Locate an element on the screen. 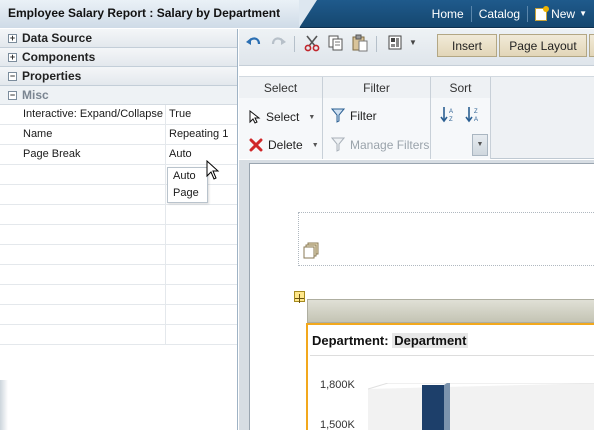 The image size is (594, 430). dropdown-option-page: Page is located at coordinates (187, 193).